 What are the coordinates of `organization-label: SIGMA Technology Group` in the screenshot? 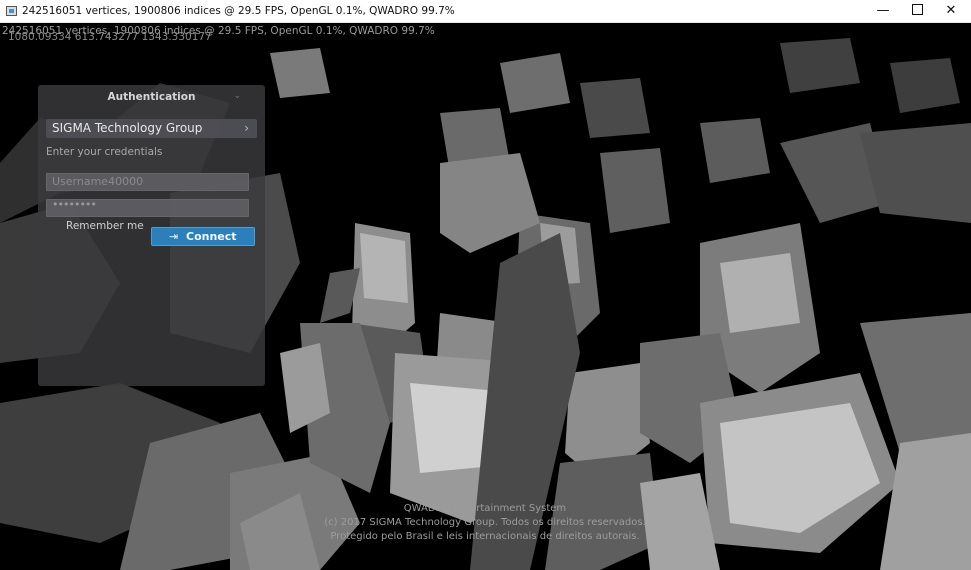 It's located at (127, 128).